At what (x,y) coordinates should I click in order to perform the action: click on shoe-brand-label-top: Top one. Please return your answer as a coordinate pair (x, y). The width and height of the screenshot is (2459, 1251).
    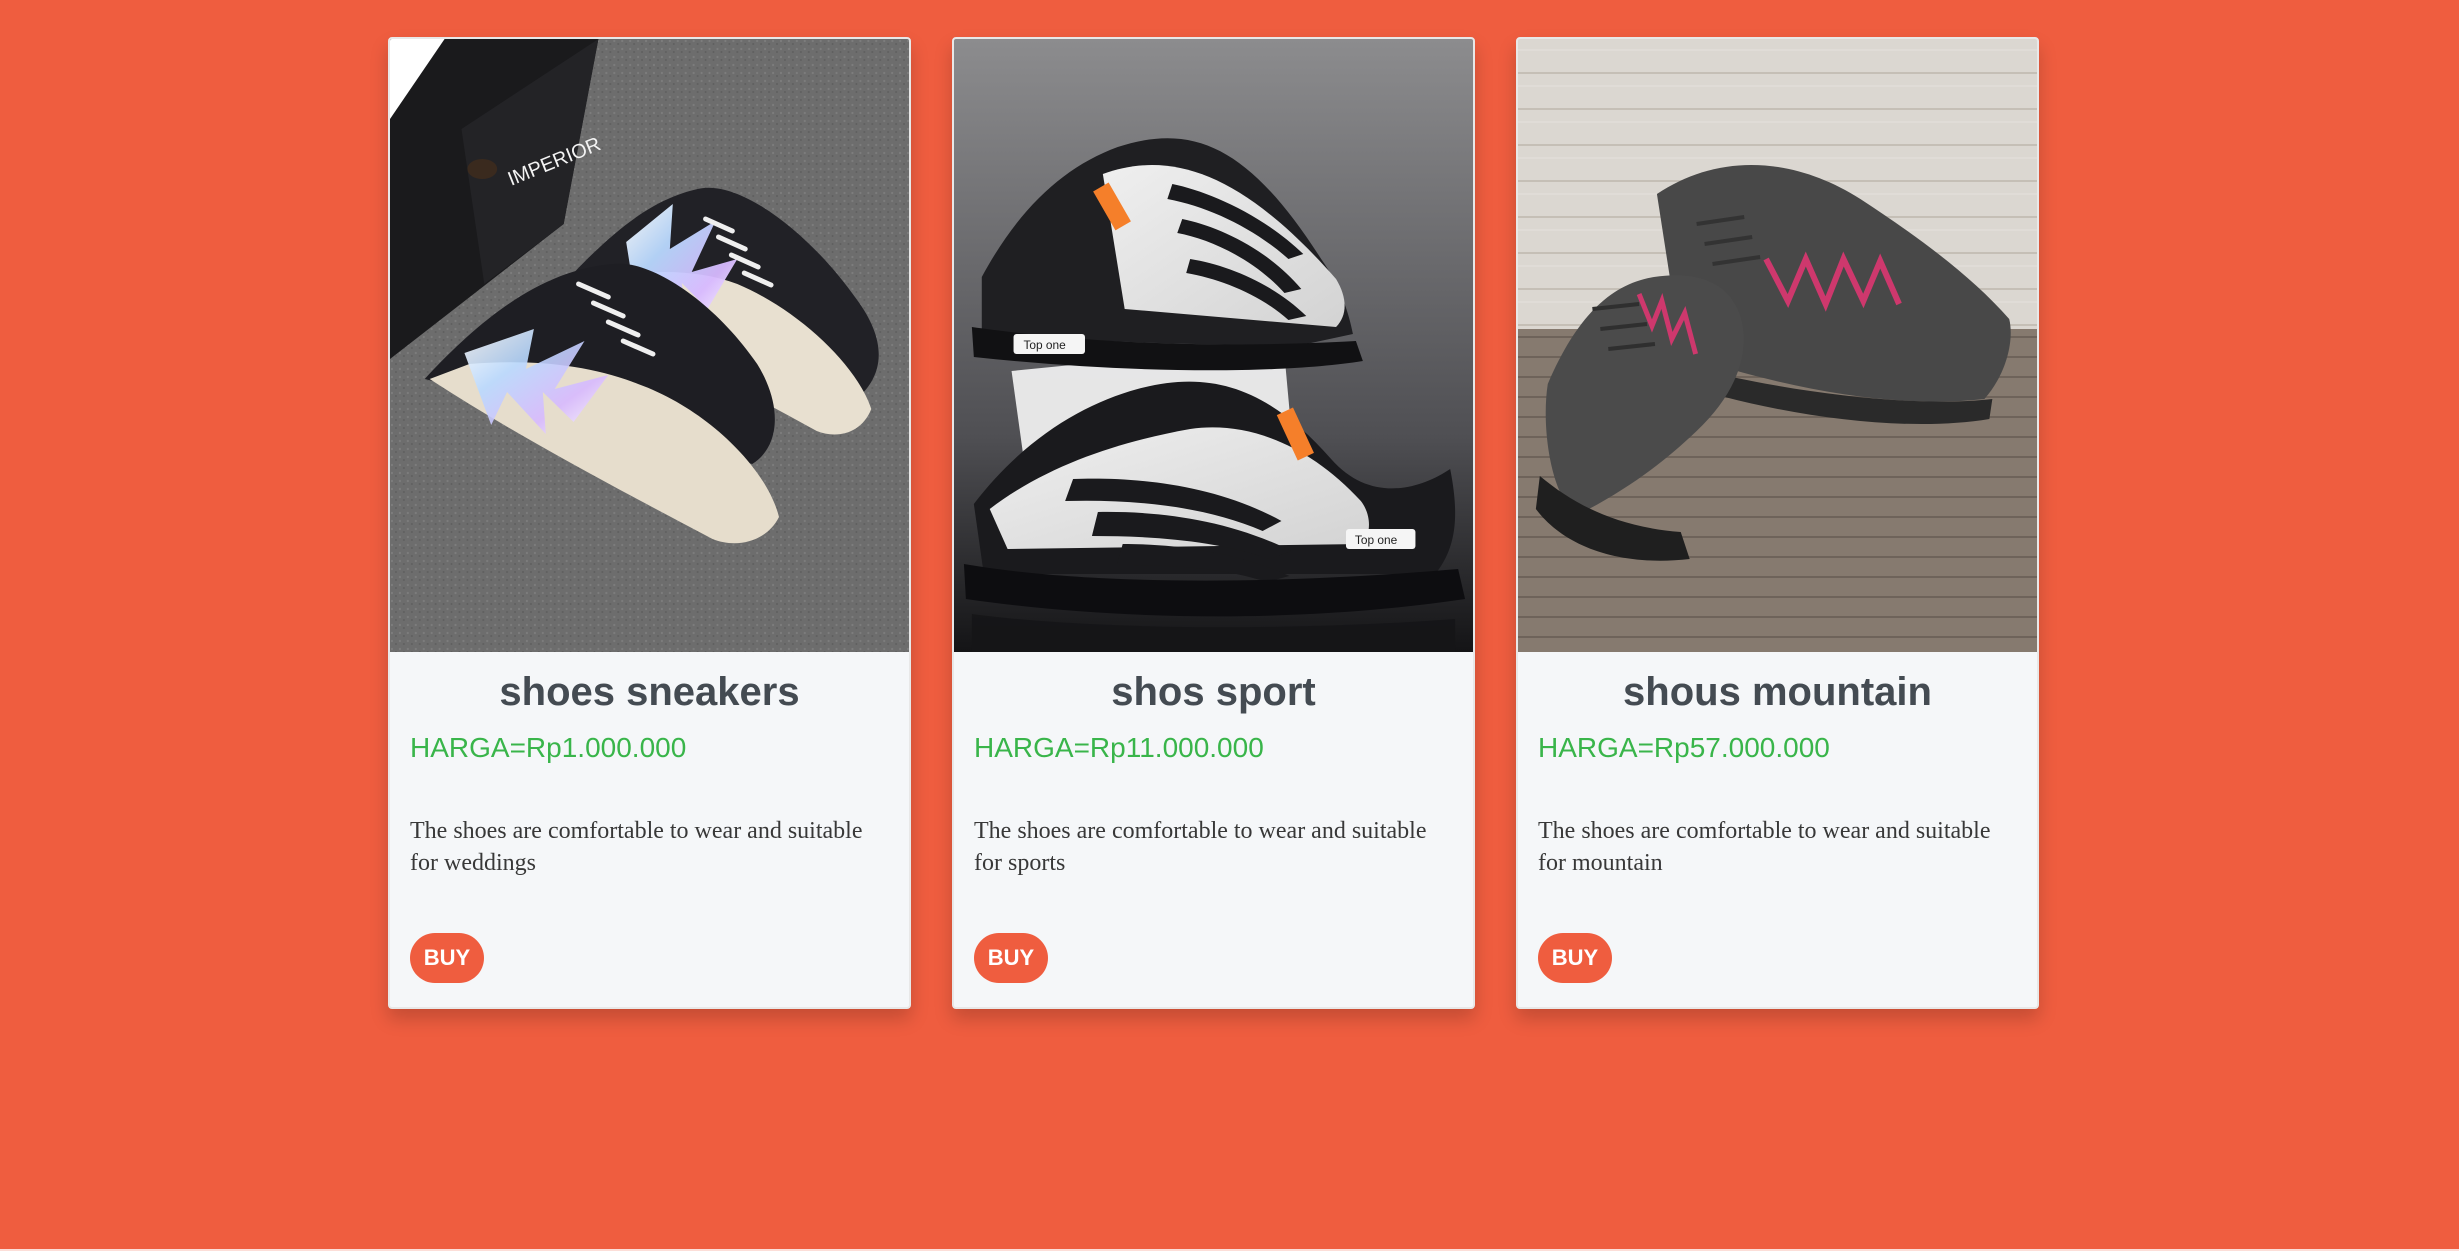
    Looking at the image, I should click on (1044, 345).